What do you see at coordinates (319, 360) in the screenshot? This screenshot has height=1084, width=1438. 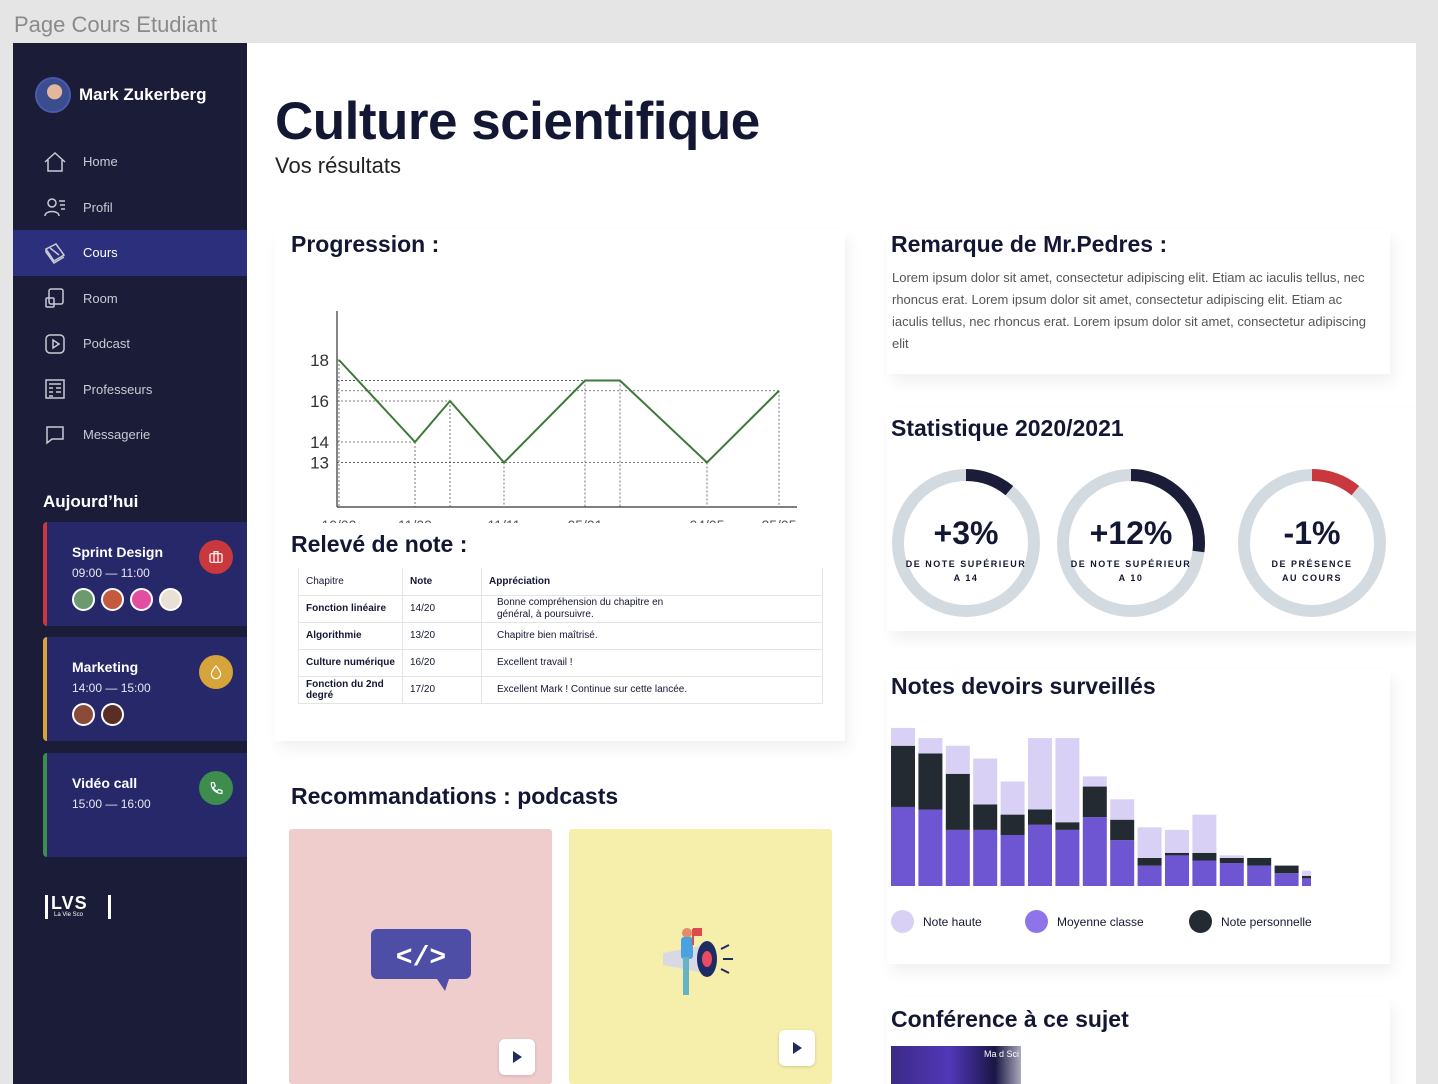 I see `y-tick-label: 18` at bounding box center [319, 360].